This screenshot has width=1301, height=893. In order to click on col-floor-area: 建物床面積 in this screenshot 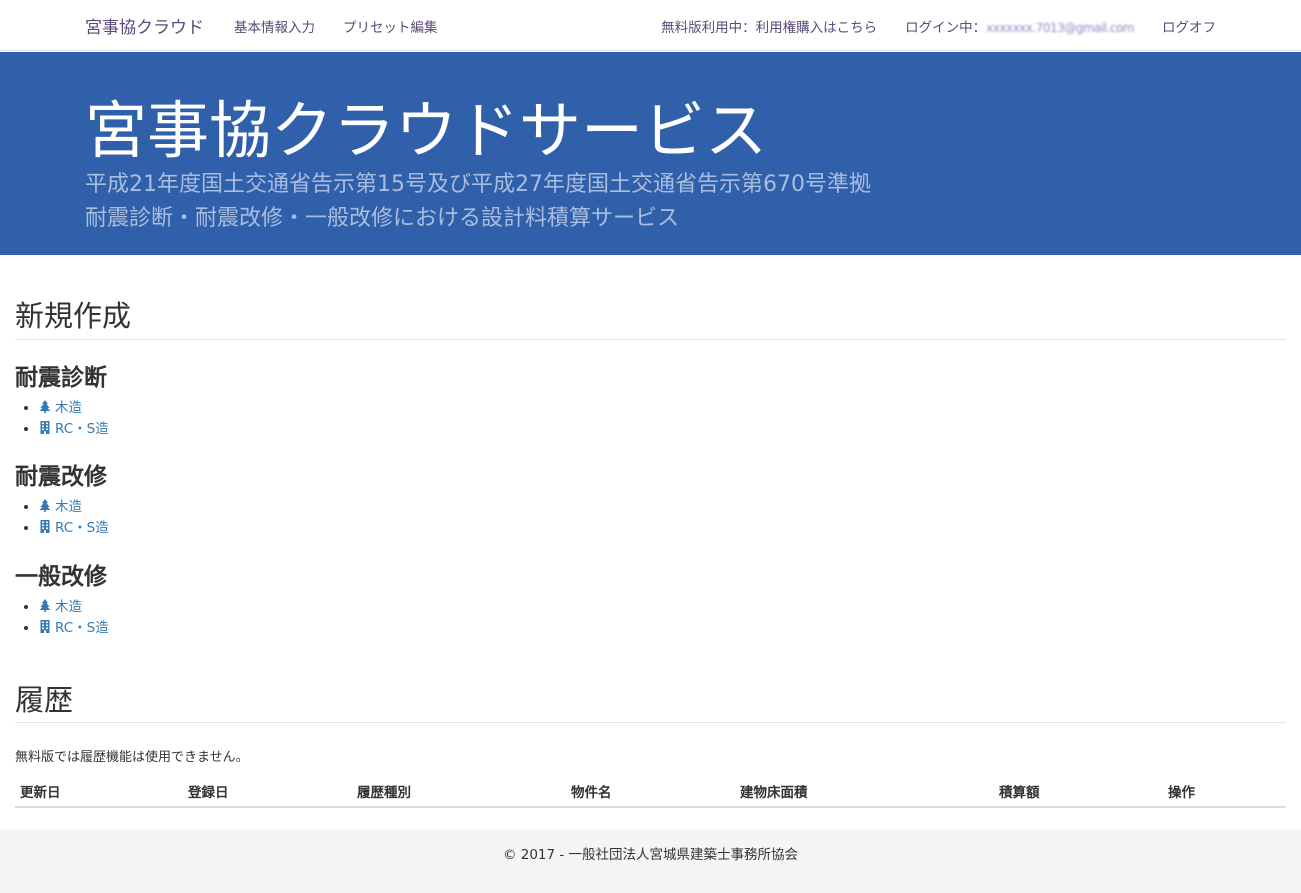, I will do `click(864, 791)`.